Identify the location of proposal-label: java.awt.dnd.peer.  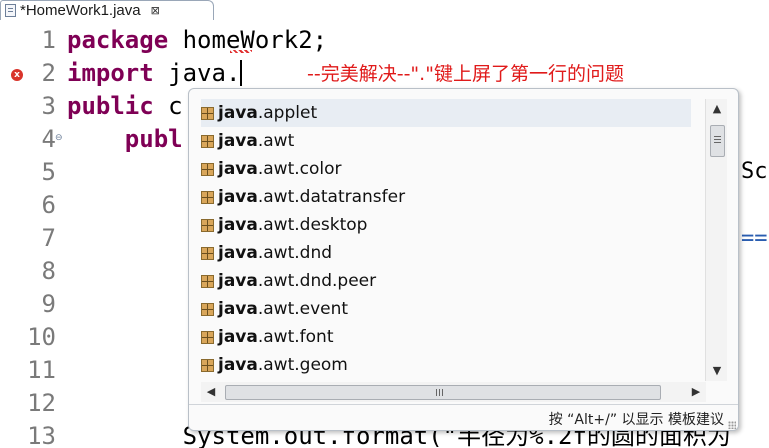
(297, 281).